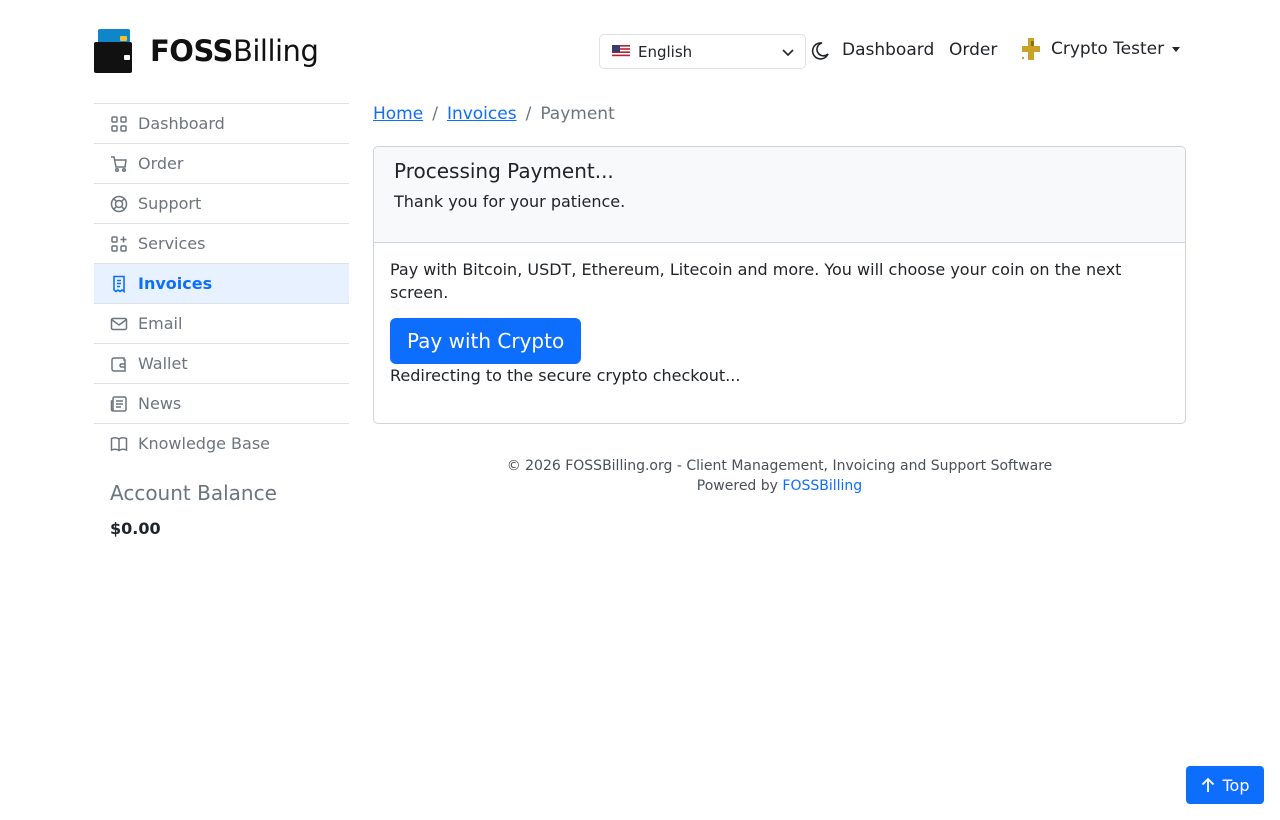  I want to click on receipt-icon, so click(119, 284).